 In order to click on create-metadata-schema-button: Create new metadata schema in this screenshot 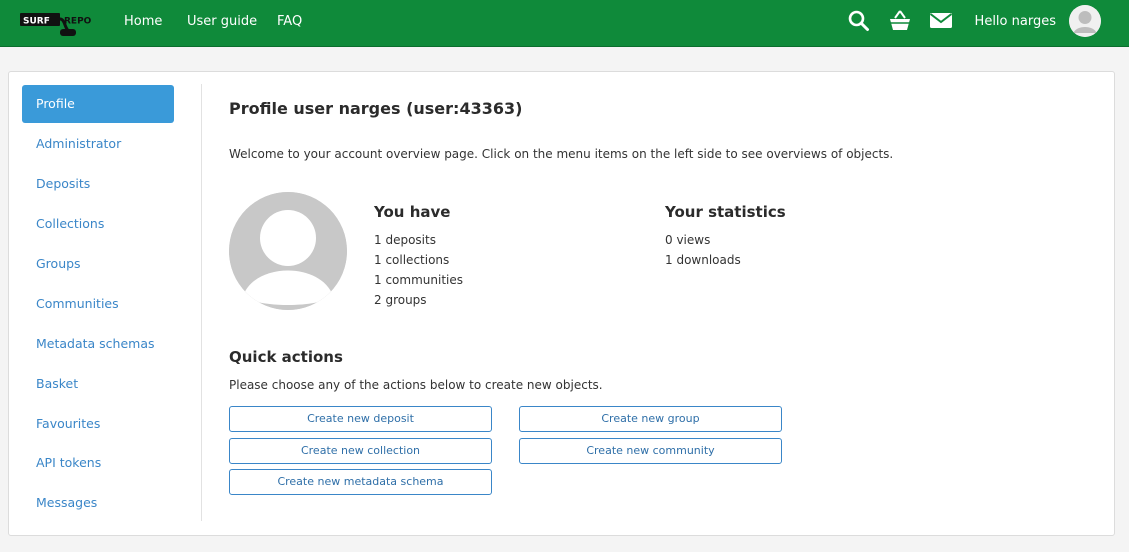, I will do `click(360, 482)`.